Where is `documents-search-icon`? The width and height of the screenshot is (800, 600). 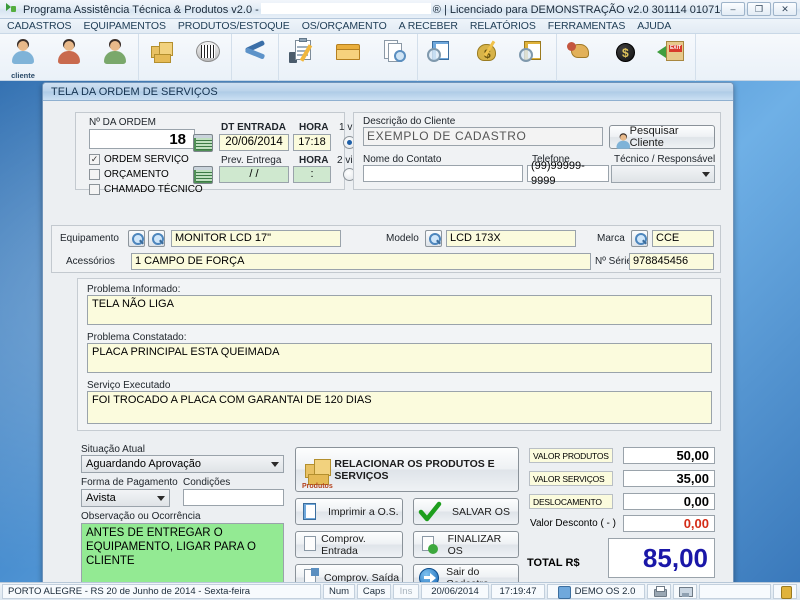 documents-search-icon is located at coordinates (394, 51).